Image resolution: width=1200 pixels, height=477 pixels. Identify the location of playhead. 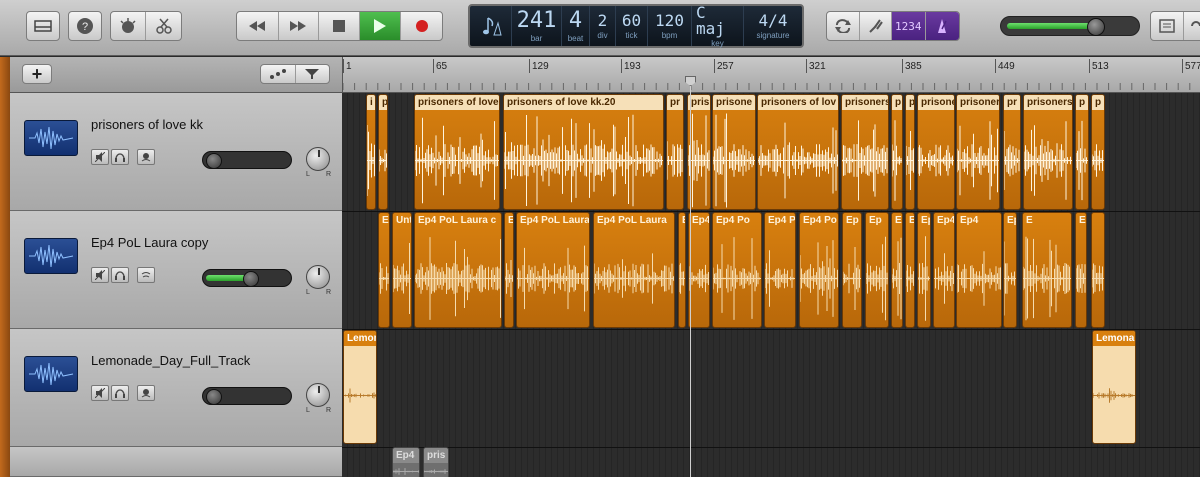
(690, 278).